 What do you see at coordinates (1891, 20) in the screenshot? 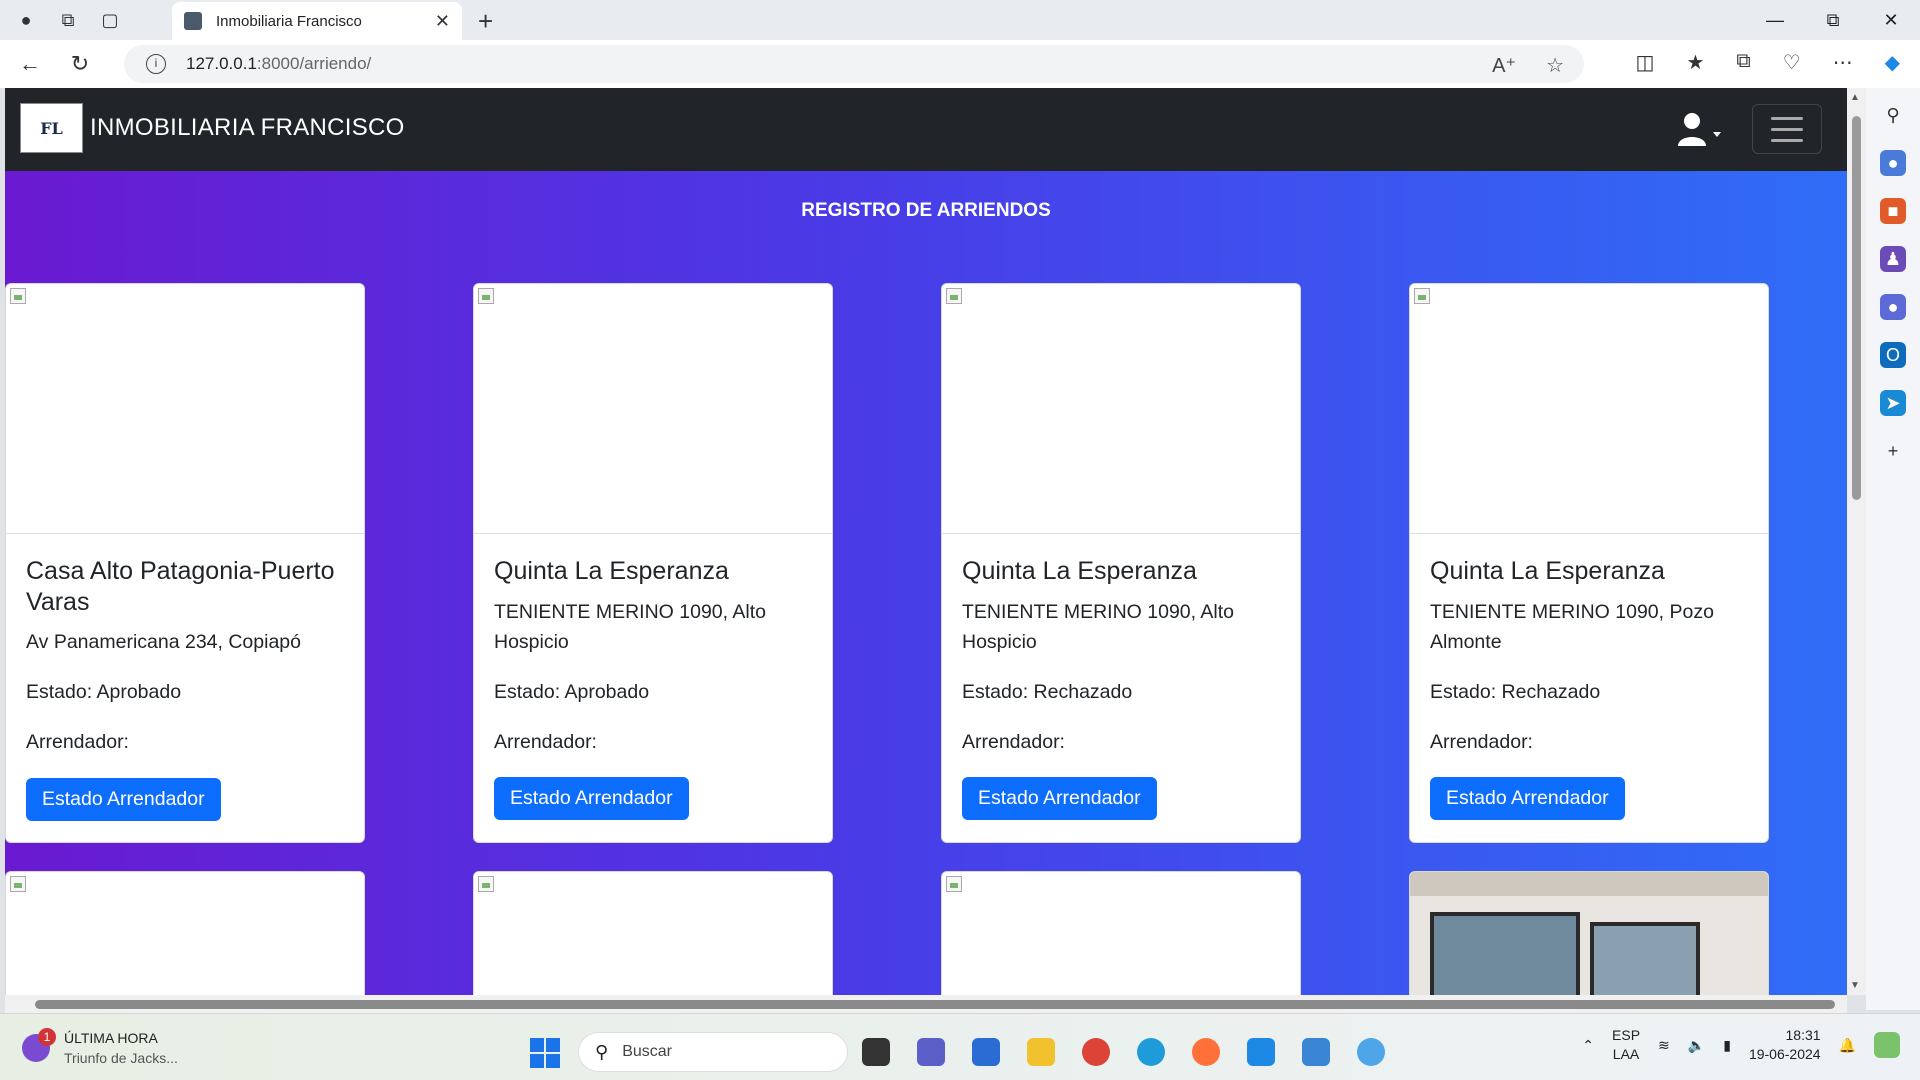
I see `close-window-icon: ✕` at bounding box center [1891, 20].